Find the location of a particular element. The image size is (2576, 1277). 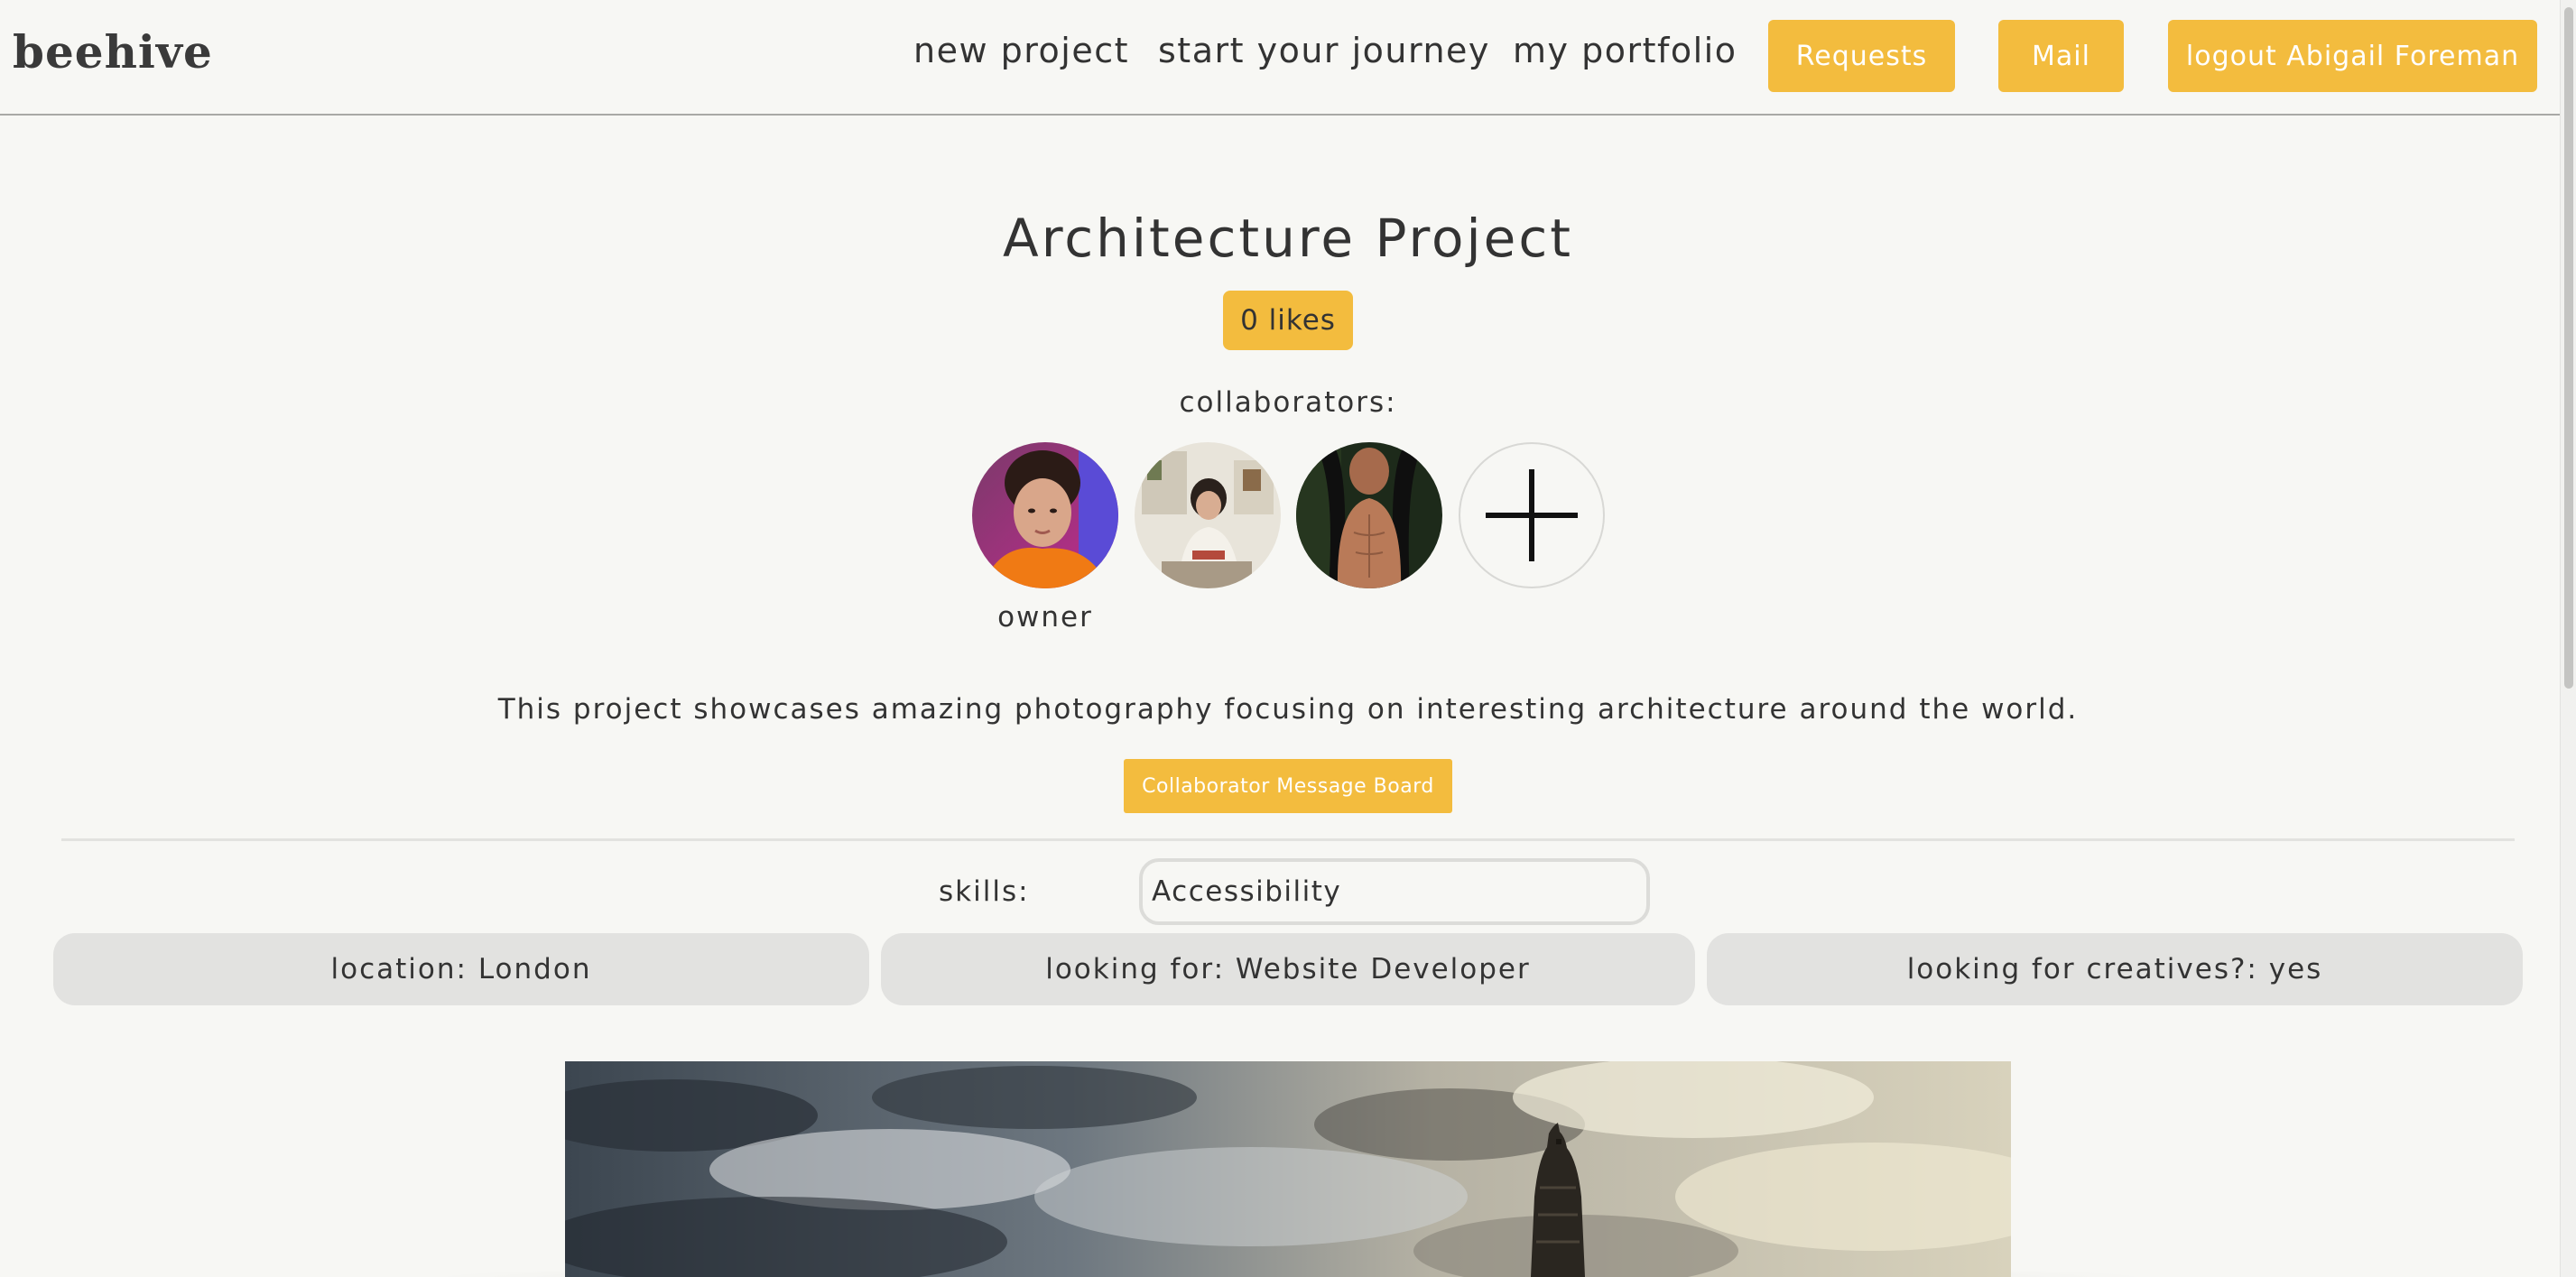

mail-button: Mail is located at coordinates (2061, 56).